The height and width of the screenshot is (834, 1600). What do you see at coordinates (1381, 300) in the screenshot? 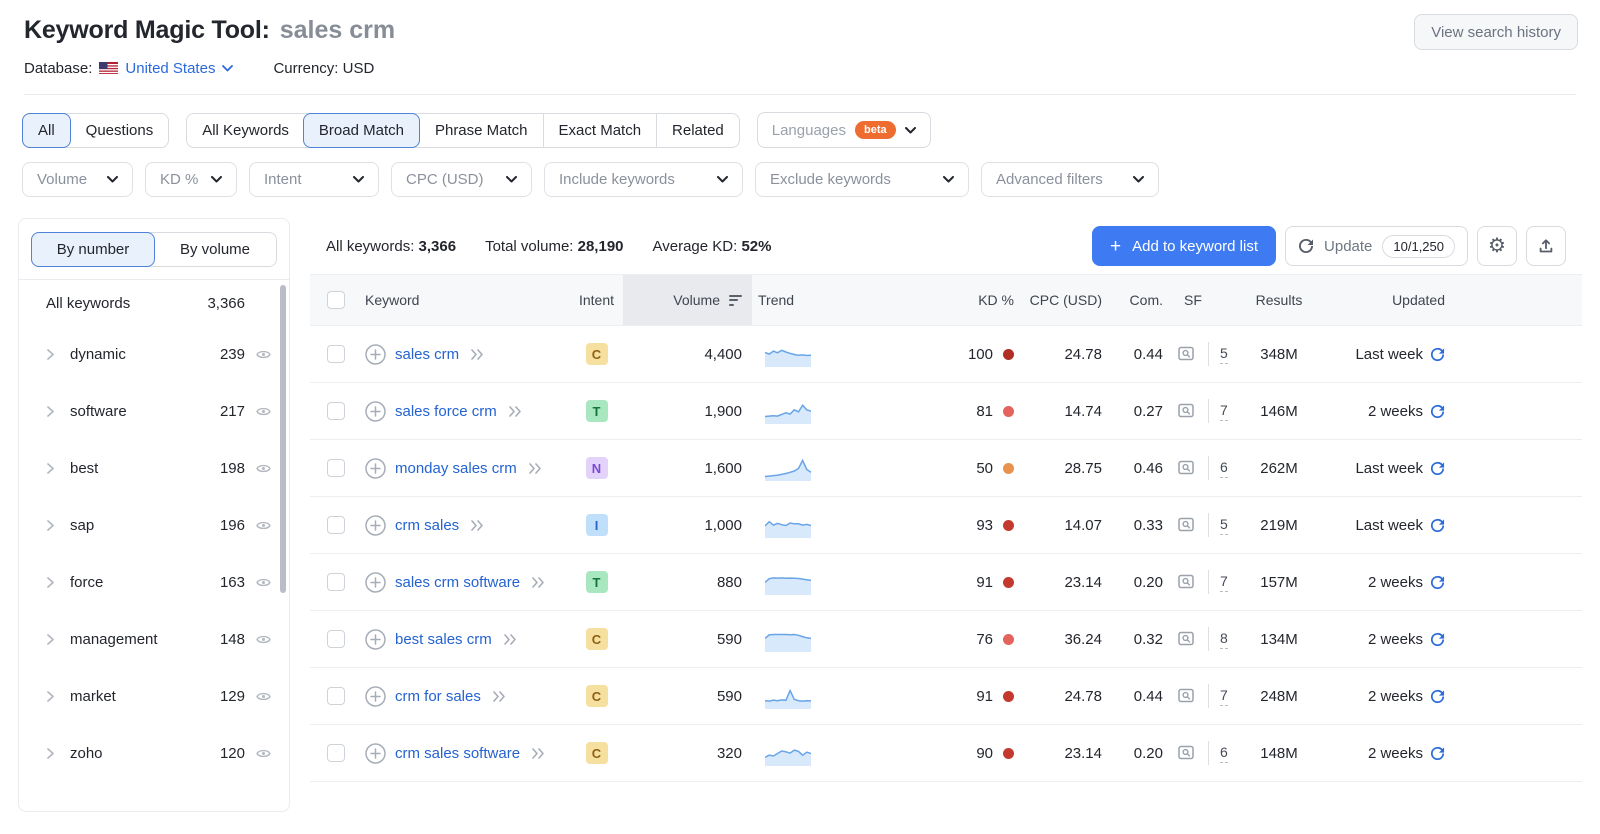
I see `column-updated: Updated` at bounding box center [1381, 300].